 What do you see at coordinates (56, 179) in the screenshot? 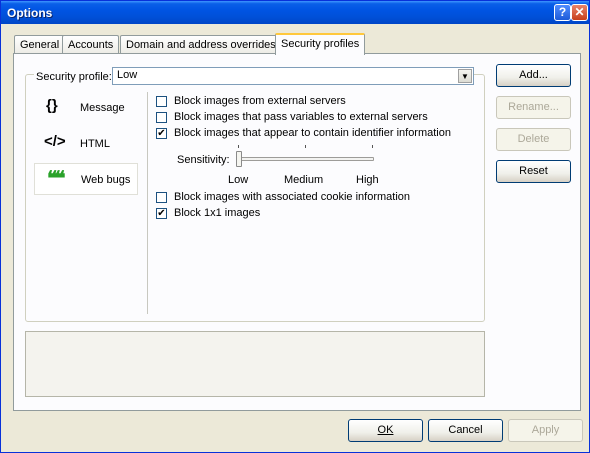
I see `web-bugs-icon: ❝❝` at bounding box center [56, 179].